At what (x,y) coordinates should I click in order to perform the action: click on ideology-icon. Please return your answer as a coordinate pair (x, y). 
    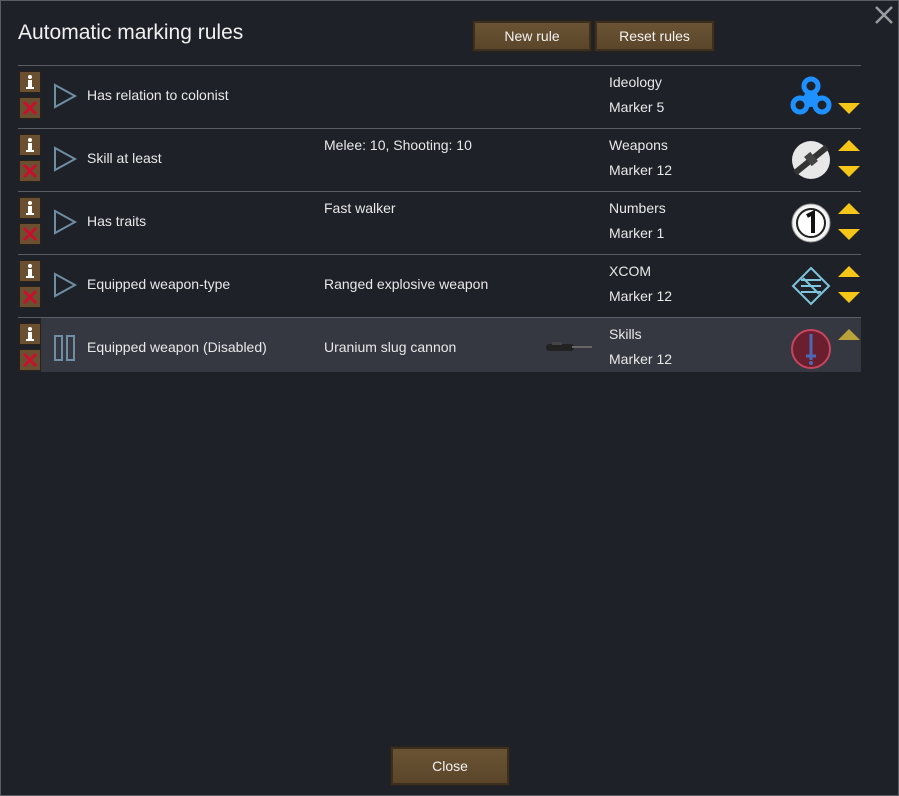
    Looking at the image, I should click on (811, 97).